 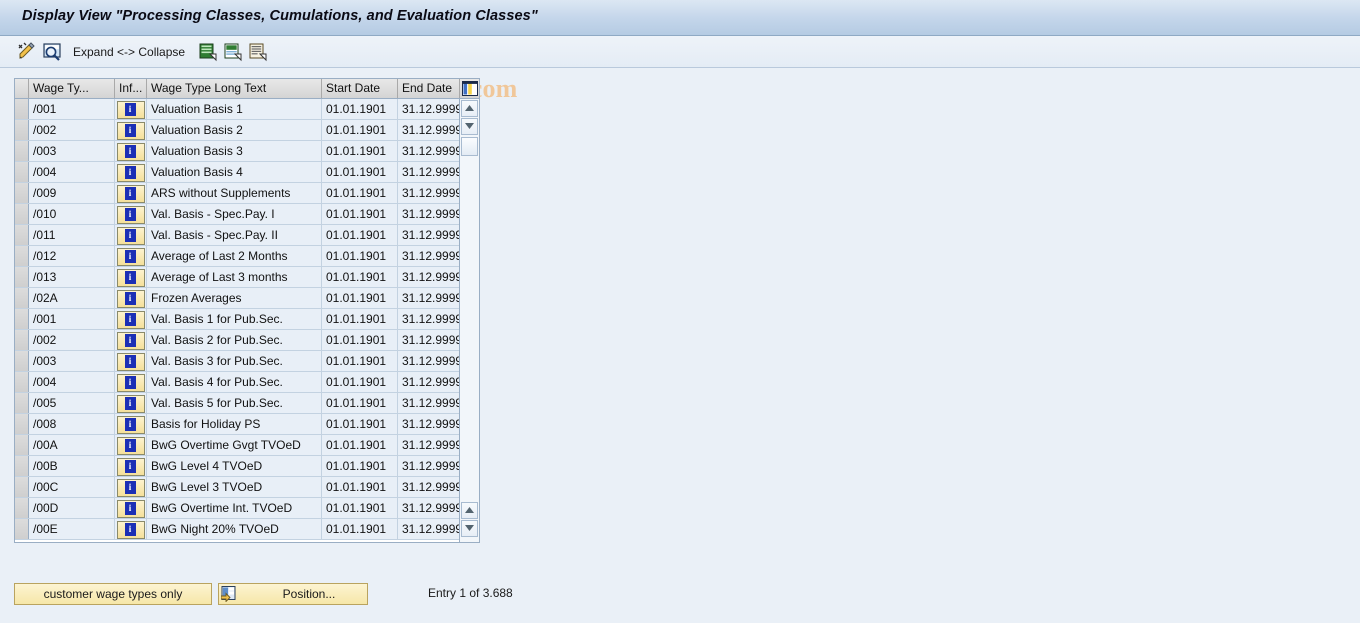 I want to click on document-green-lines-icon, so click(x=233, y=52).